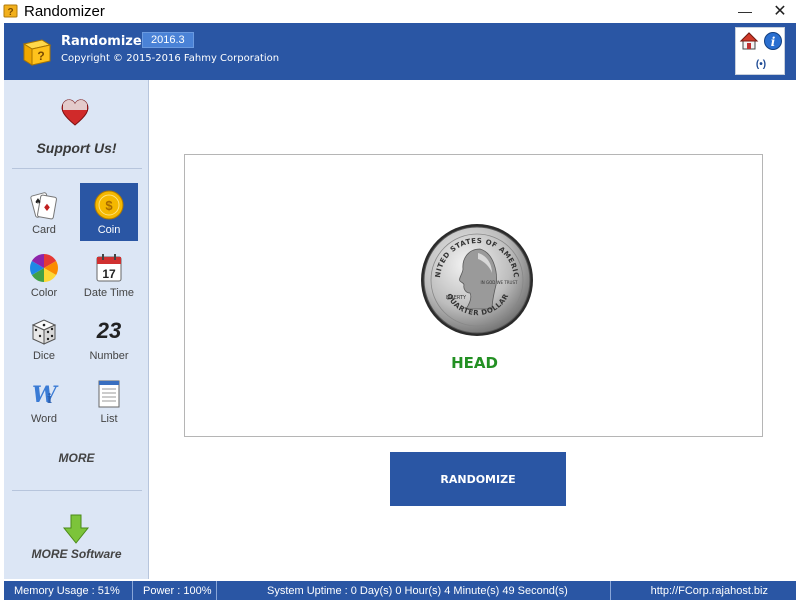  I want to click on radio-icon: (•), so click(761, 64).